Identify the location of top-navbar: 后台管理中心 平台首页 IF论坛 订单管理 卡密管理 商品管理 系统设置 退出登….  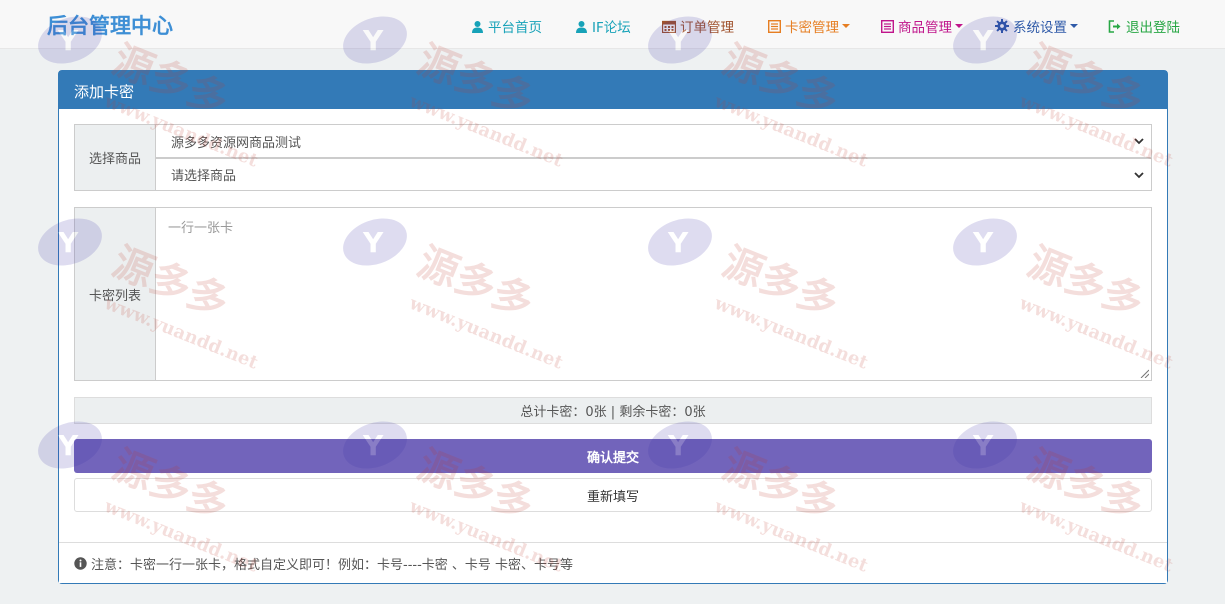
(612, 24).